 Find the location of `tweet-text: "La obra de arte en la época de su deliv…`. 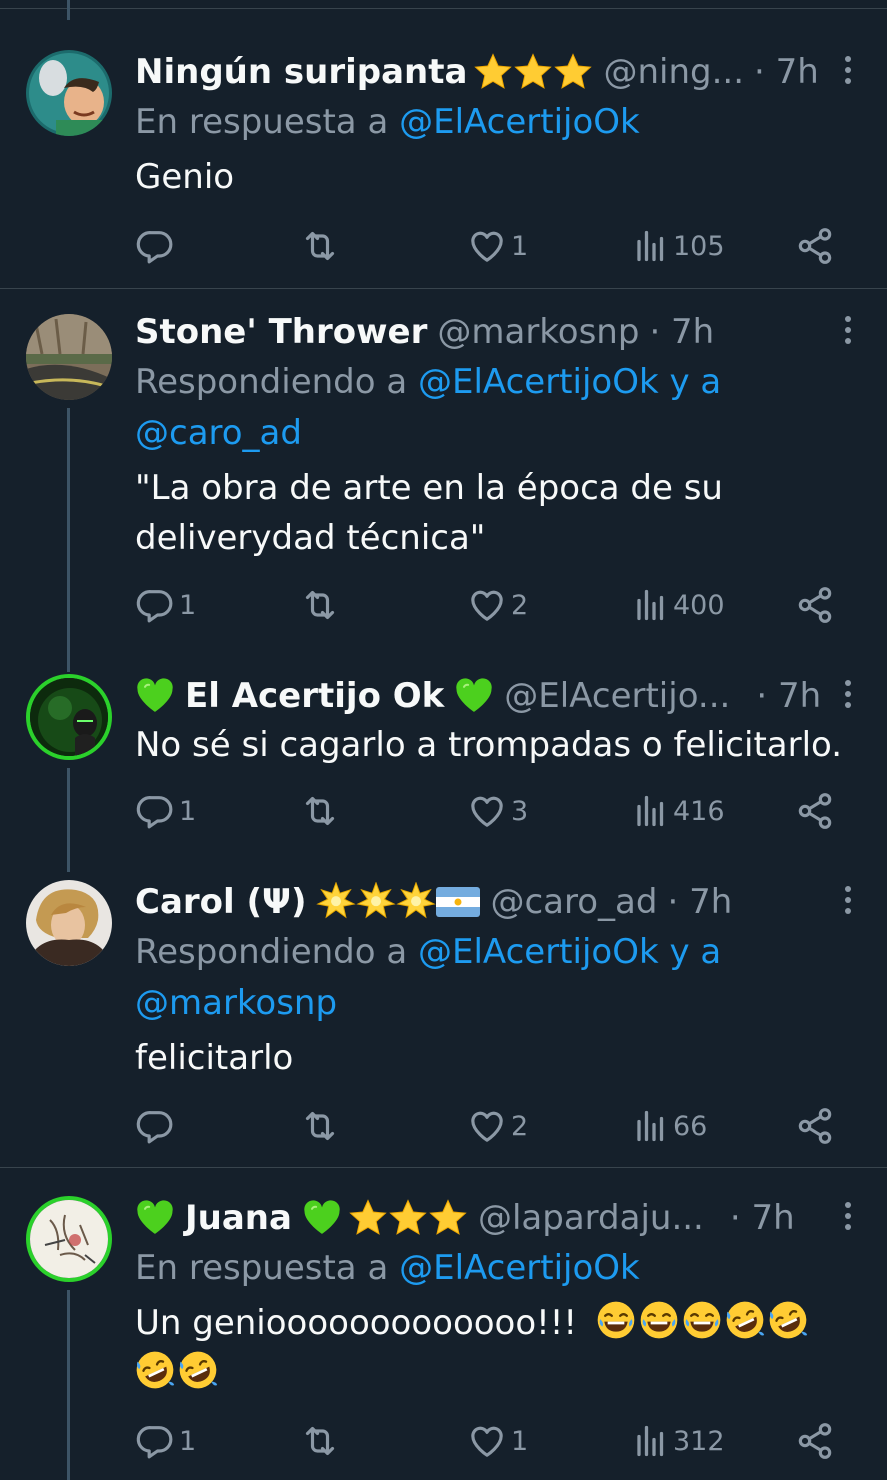

tweet-text: "La obra de arte en la época de su deliv… is located at coordinates (491, 513).